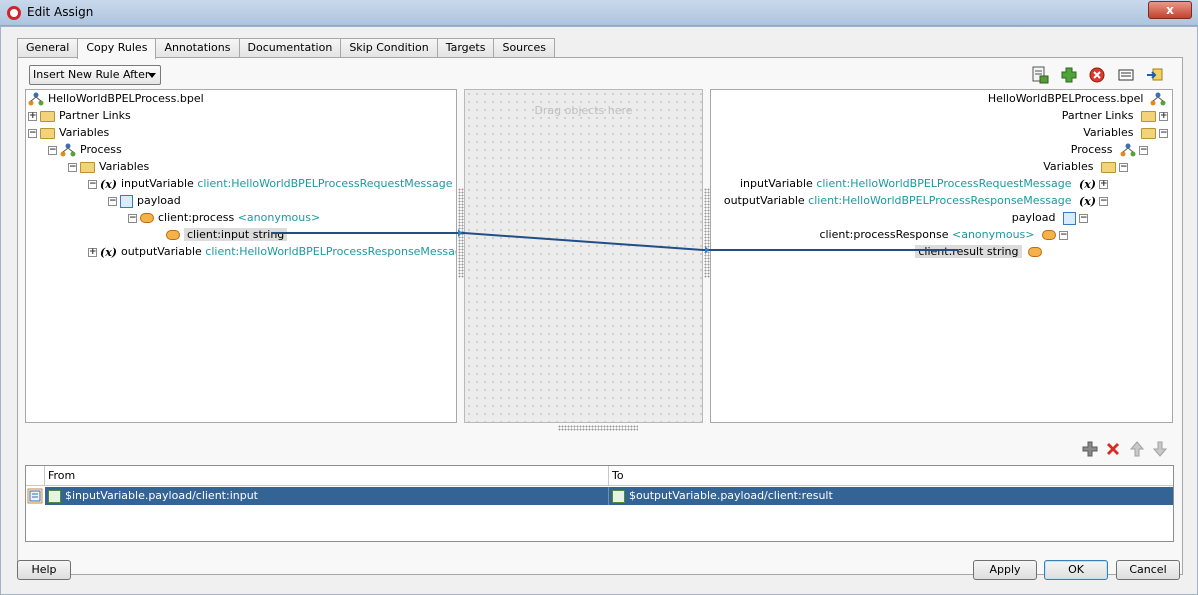 The height and width of the screenshot is (595, 1198). What do you see at coordinates (44, 570) in the screenshot?
I see `help-button: Help` at bounding box center [44, 570].